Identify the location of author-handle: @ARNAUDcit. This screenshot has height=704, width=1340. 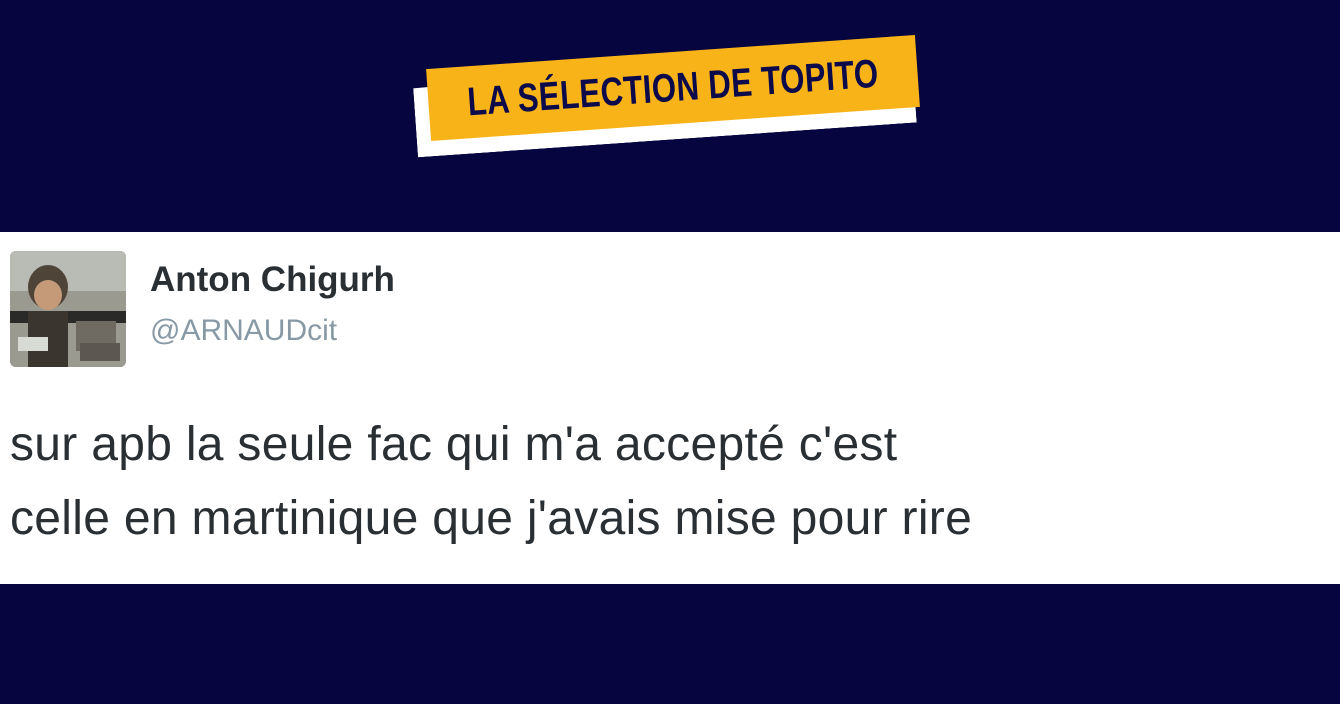
(243, 331).